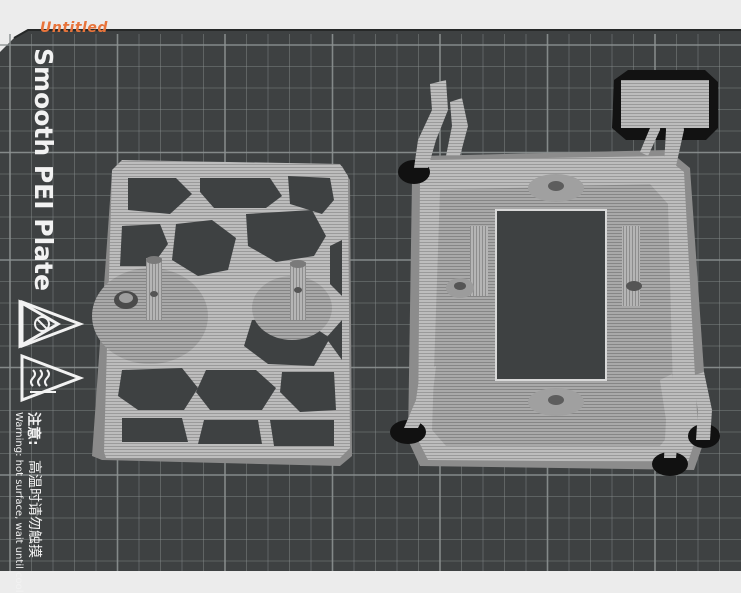 This screenshot has width=741, height=593. What do you see at coordinates (18, 502) in the screenshot?
I see `warning-text-english: Warning: hot surface, wait until cool` at bounding box center [18, 502].